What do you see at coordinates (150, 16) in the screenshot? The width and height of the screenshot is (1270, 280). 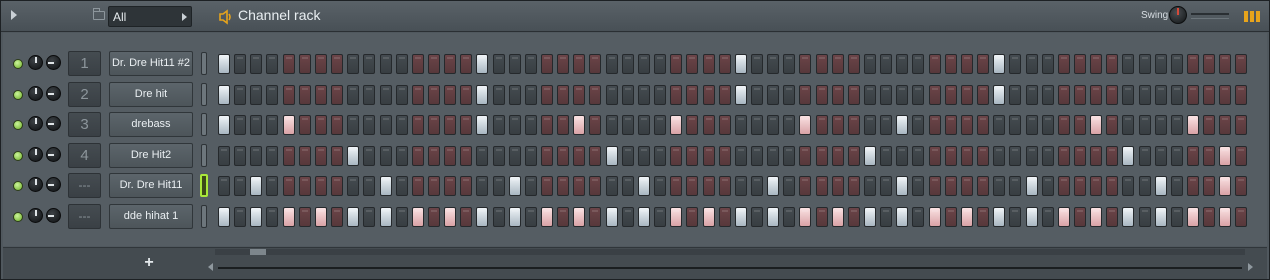 I see `channel-filter-select: All` at bounding box center [150, 16].